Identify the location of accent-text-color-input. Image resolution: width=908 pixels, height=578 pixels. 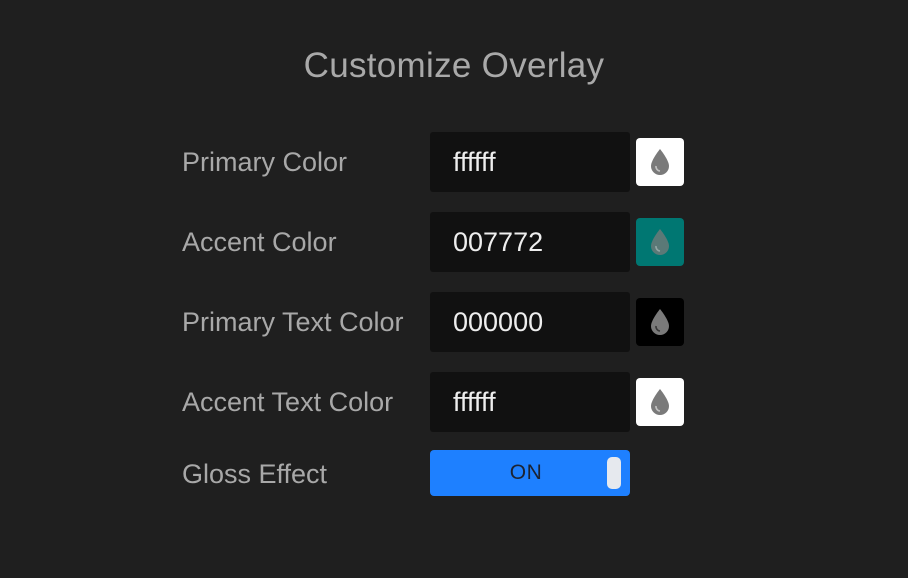
(530, 402).